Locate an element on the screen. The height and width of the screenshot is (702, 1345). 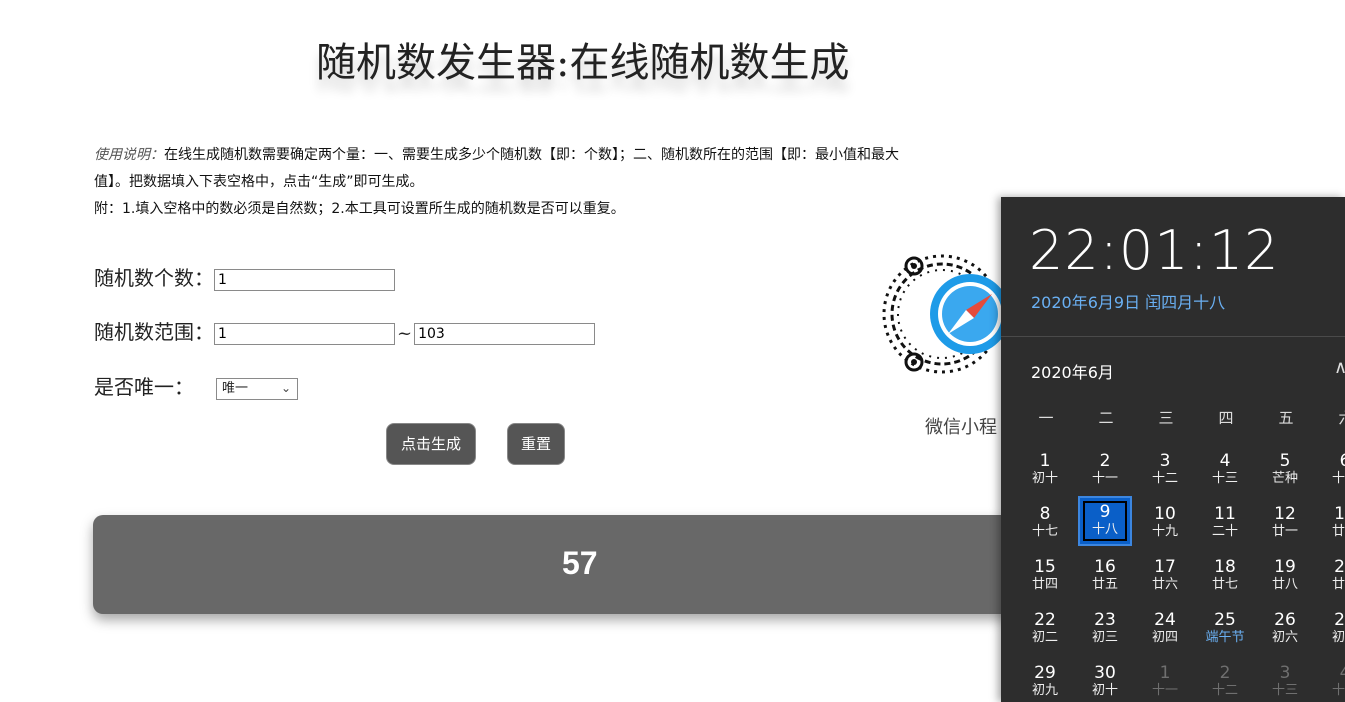
previous-month-arrow-icon: ∧ is located at coordinates (1339, 367).